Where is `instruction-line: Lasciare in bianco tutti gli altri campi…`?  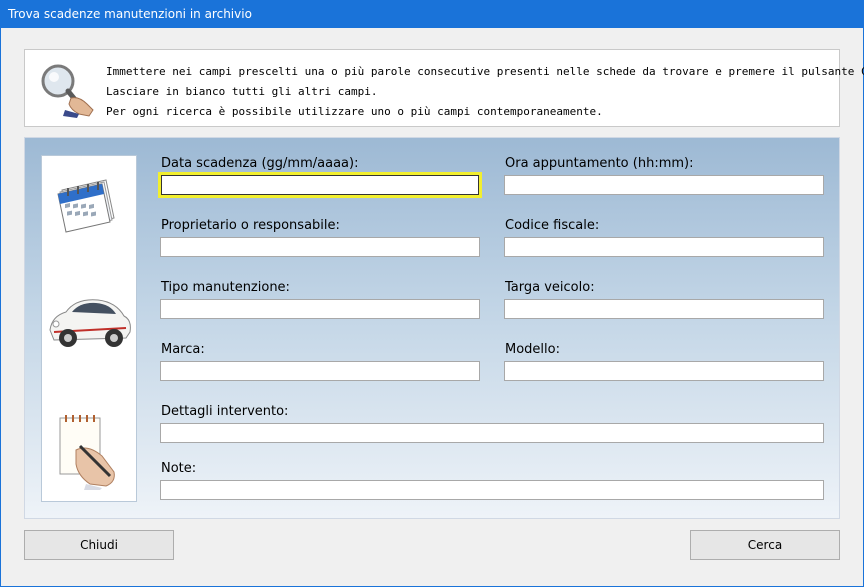 instruction-line: Lasciare in bianco tutti gli altri campi… is located at coordinates (242, 91).